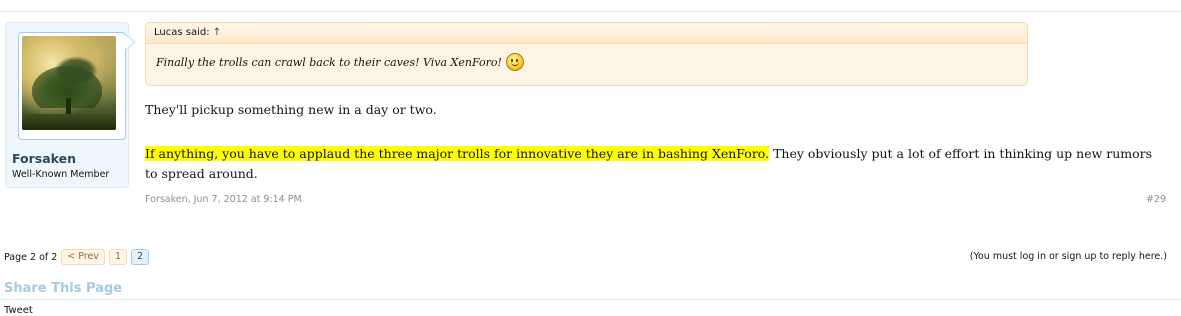 This screenshot has height=316, width=1181. Describe the element at coordinates (223, 199) in the screenshot. I see `post-date-link: Forsaken, Jun 7, 2012 at 9:14 PM` at that location.